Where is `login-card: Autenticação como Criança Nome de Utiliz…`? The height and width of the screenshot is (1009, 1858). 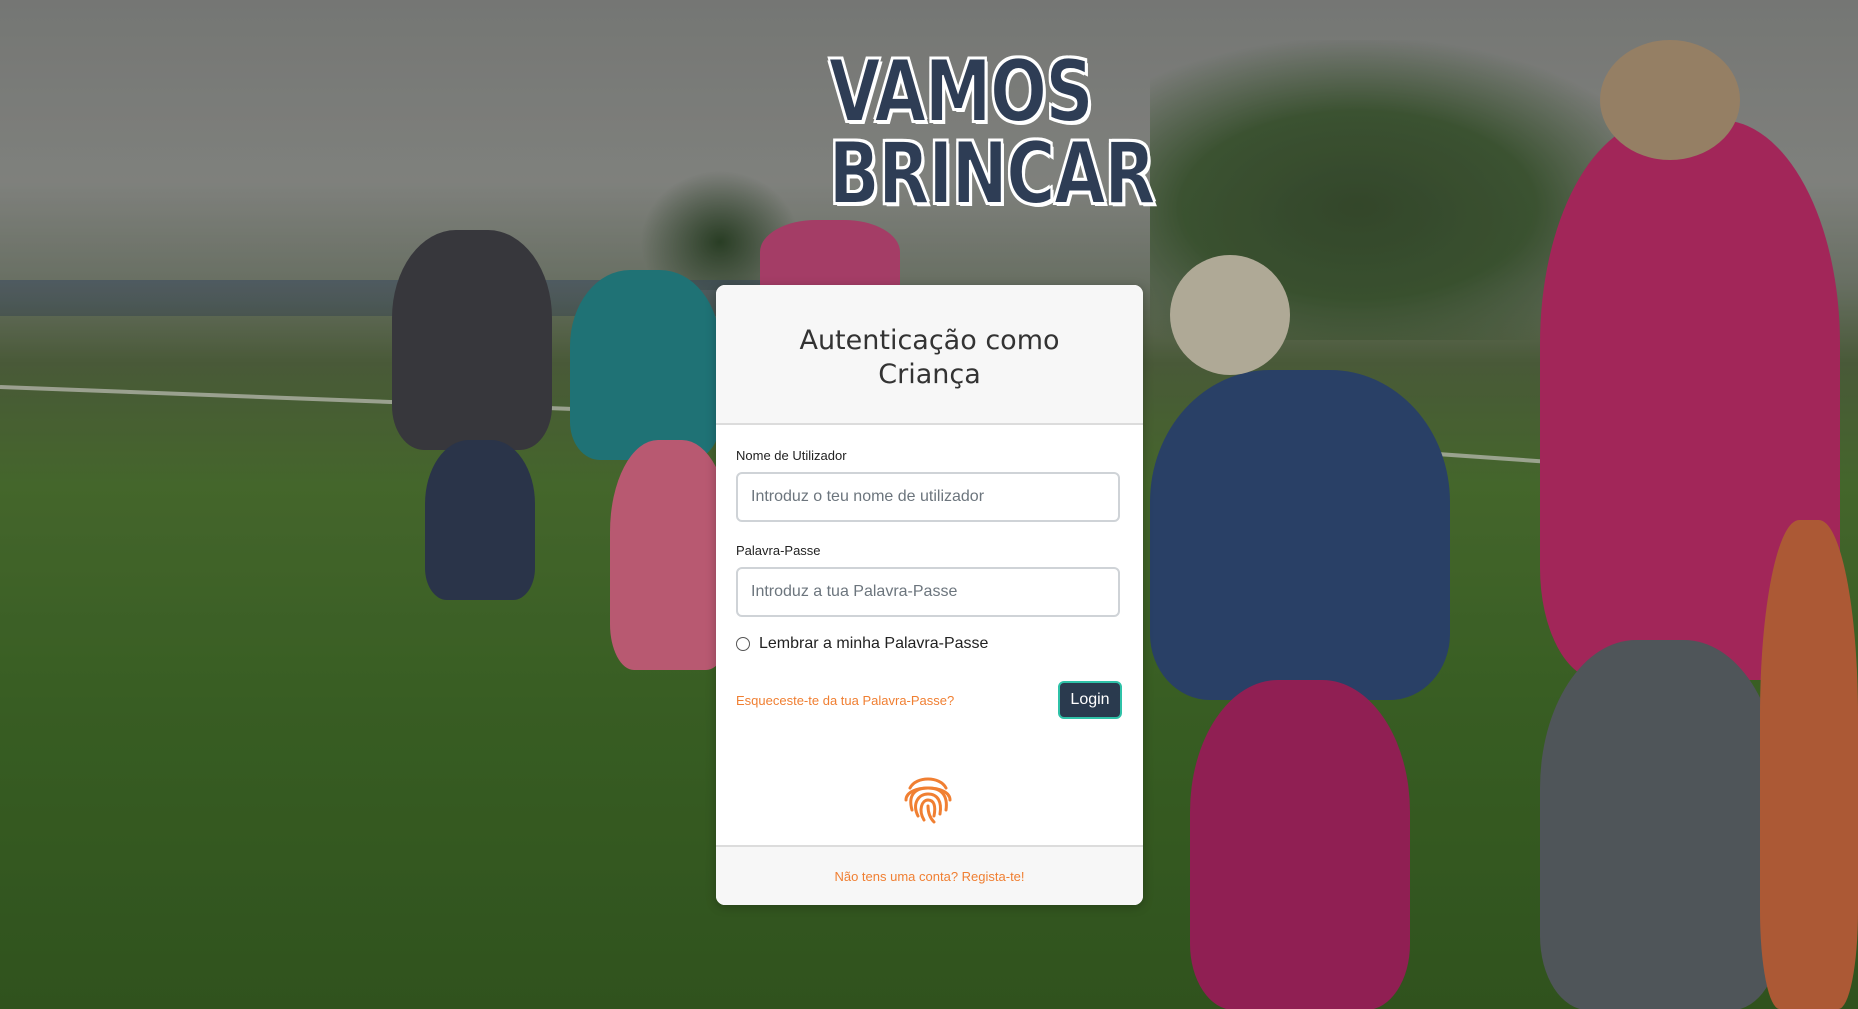 login-card: Autenticação como Criança Nome de Utiliz… is located at coordinates (929, 595).